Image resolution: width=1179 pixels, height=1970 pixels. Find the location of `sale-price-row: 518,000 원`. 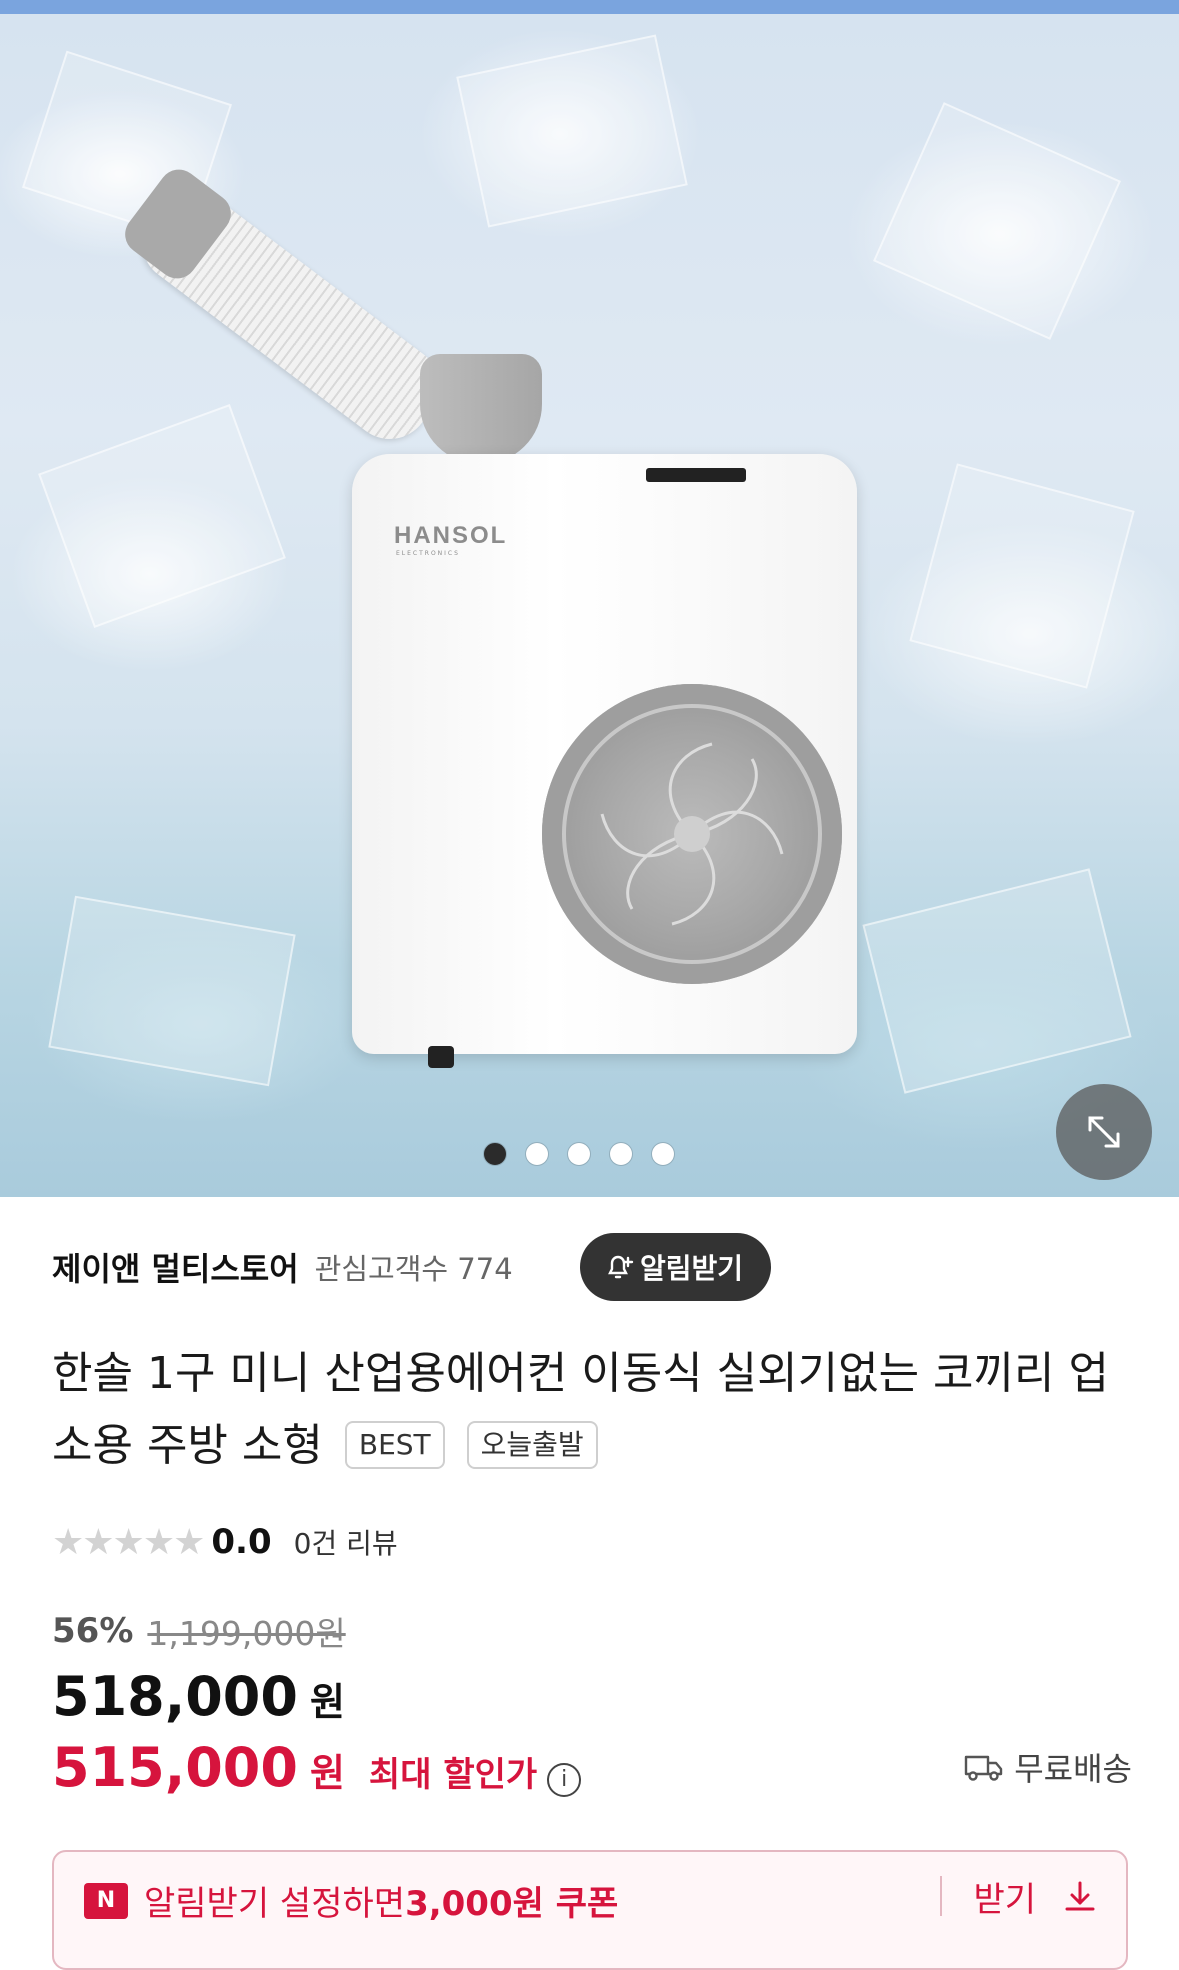

sale-price-row: 518,000 원 is located at coordinates (198, 1696).